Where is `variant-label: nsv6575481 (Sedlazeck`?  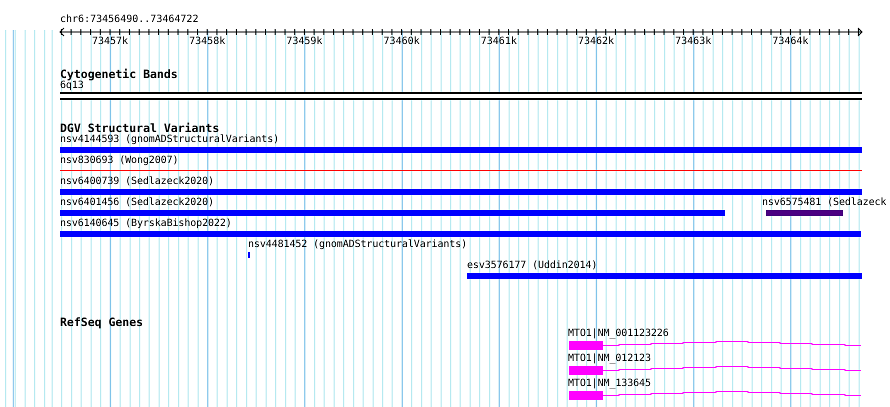 variant-label: nsv6575481 (Sedlazeck is located at coordinates (824, 203).